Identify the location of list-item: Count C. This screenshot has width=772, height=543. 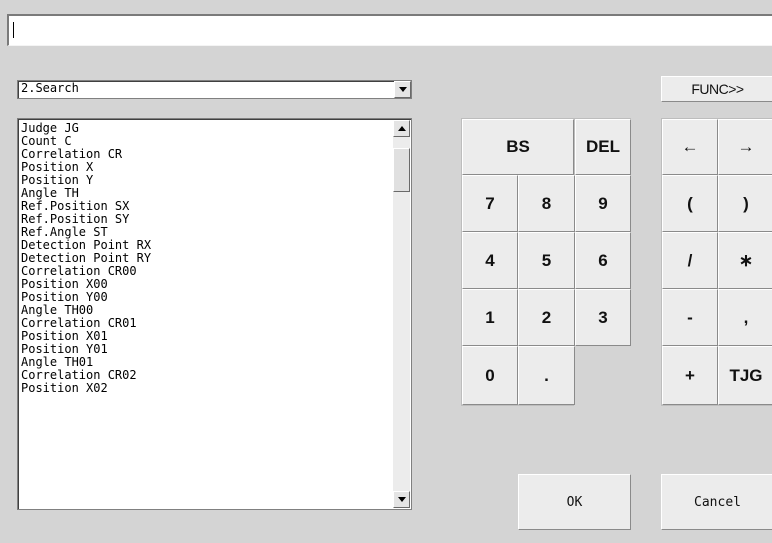
(207, 141).